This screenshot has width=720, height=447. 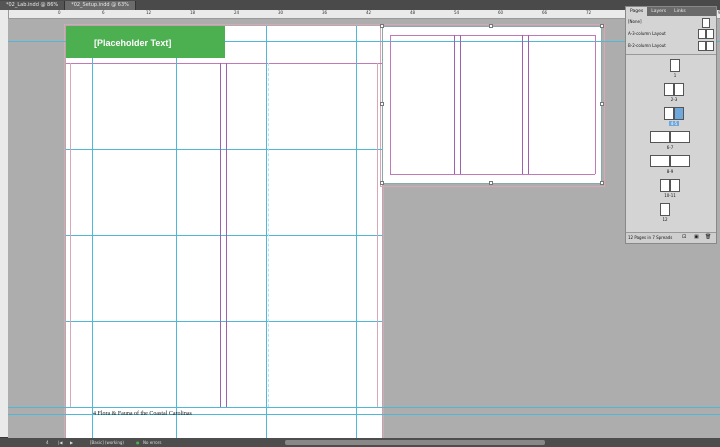 I want to click on margin-guide-bottom, so click(x=492, y=174).